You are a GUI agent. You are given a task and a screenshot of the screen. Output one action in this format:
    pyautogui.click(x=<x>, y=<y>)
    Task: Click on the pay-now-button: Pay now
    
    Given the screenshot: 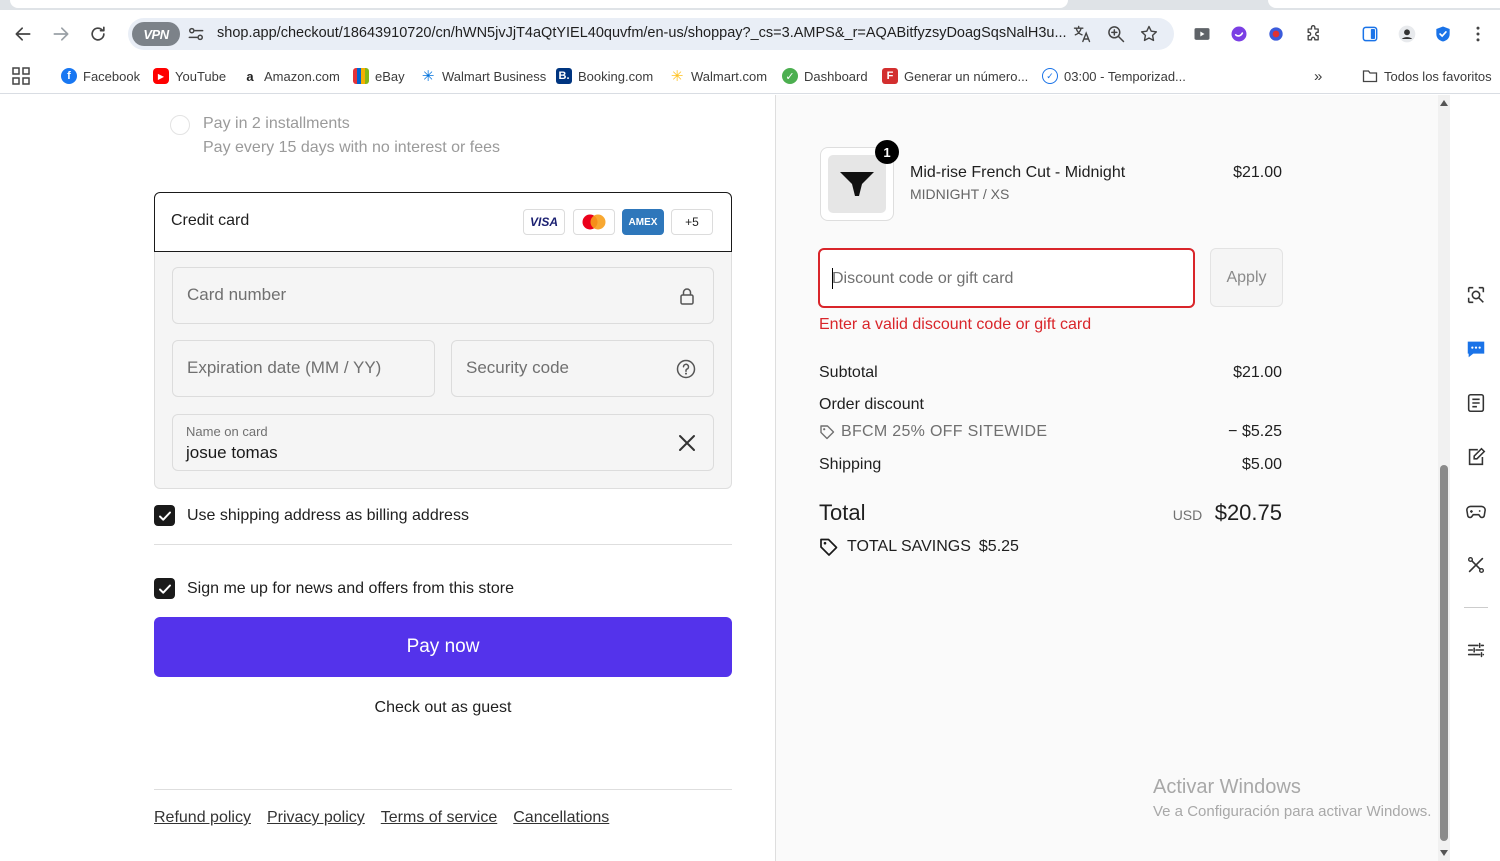 What is the action you would take?
    pyautogui.click(x=443, y=647)
    